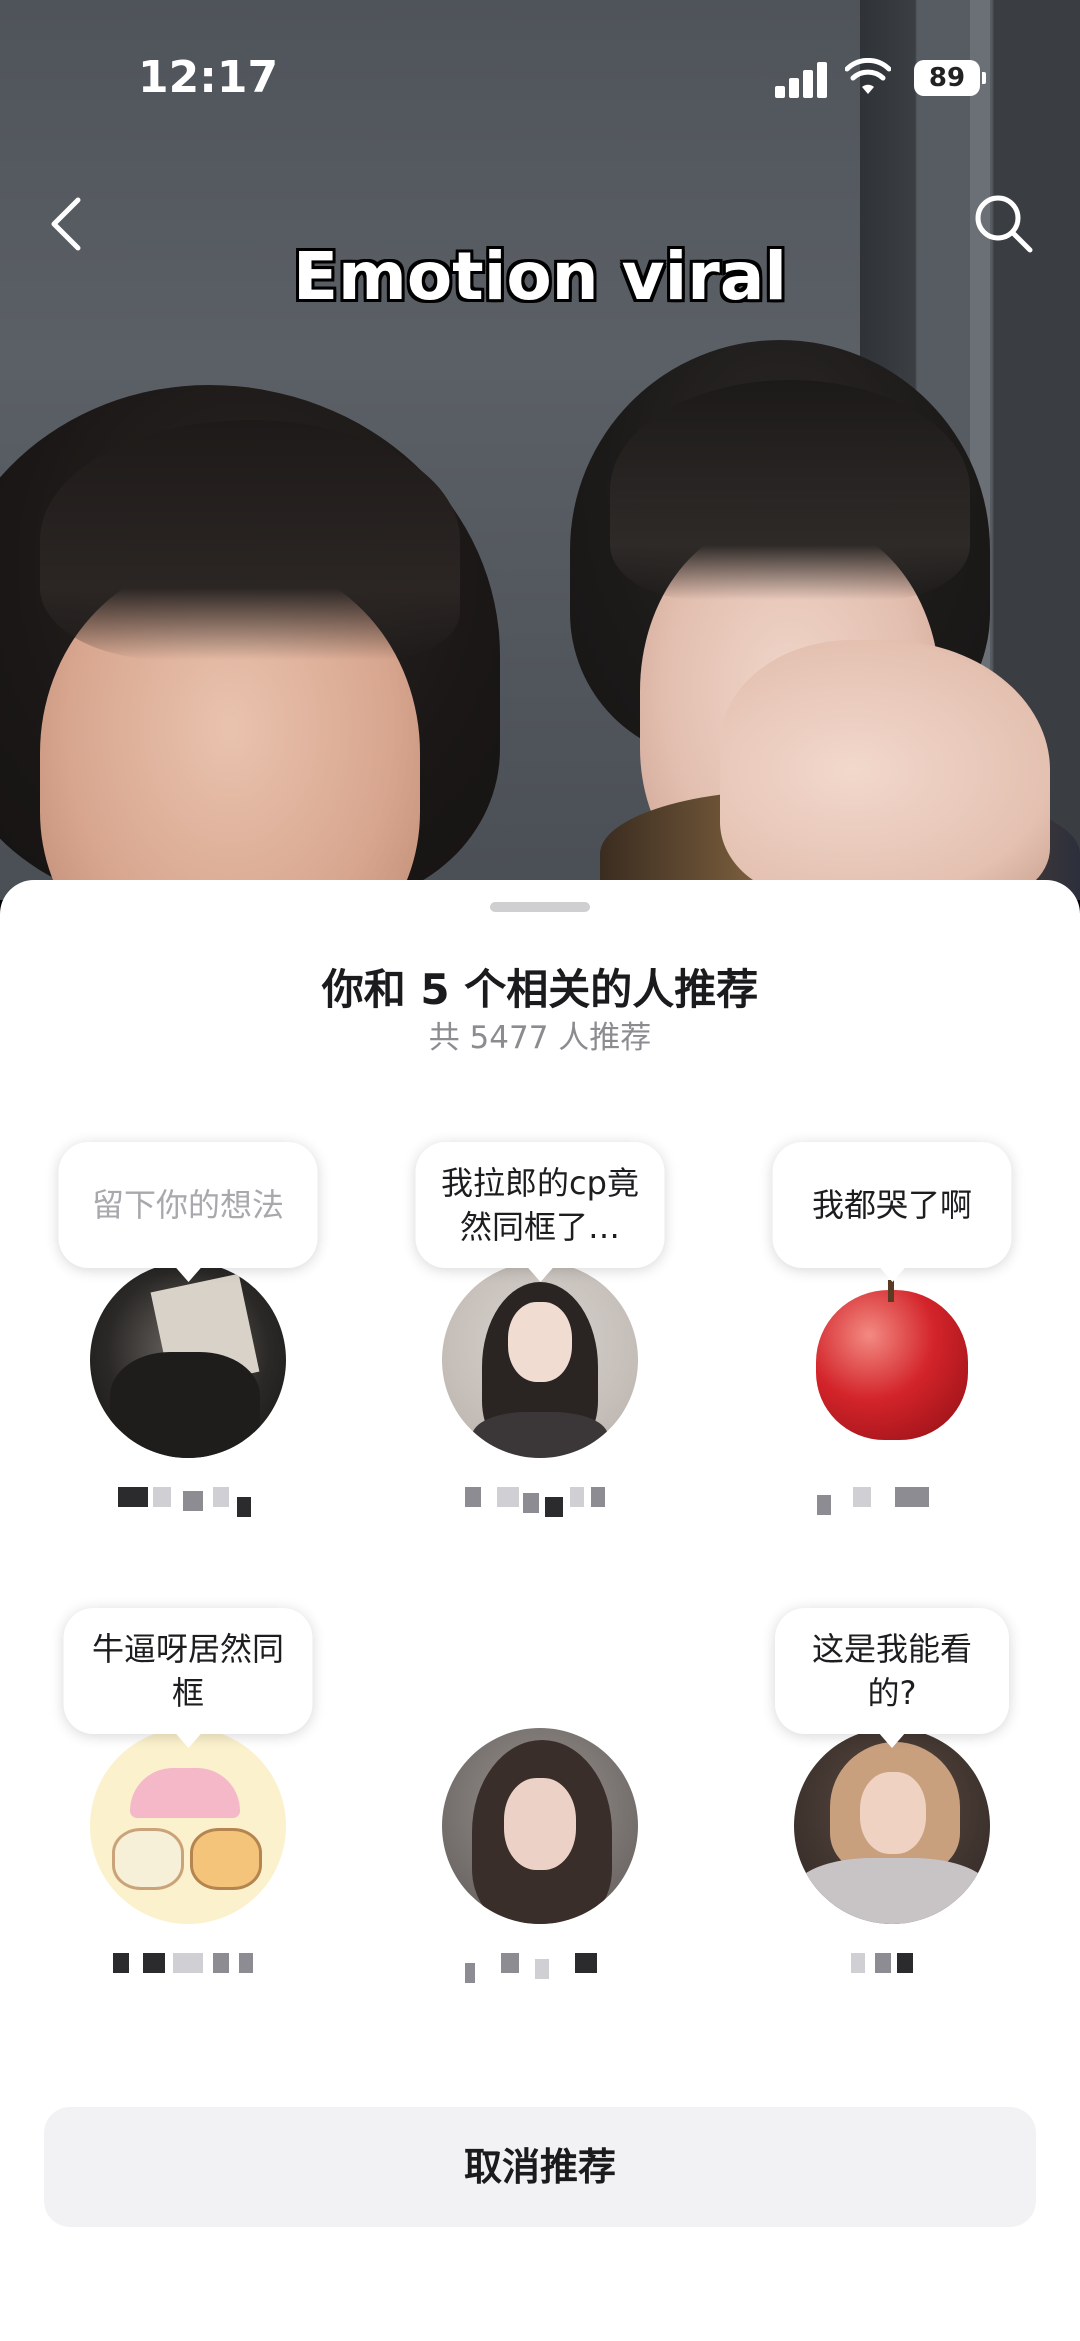 The width and height of the screenshot is (1080, 2341). I want to click on comment-bubble: 这是我能看的?, so click(892, 1678).